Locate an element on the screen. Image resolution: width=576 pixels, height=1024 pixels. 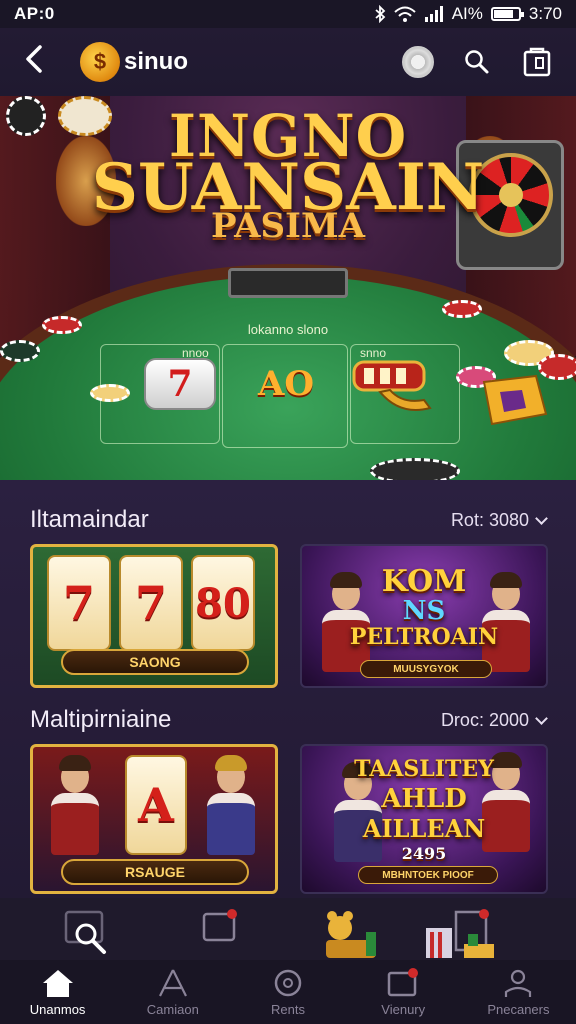
cards-shortcut-button is located at coordinates (220, 930).